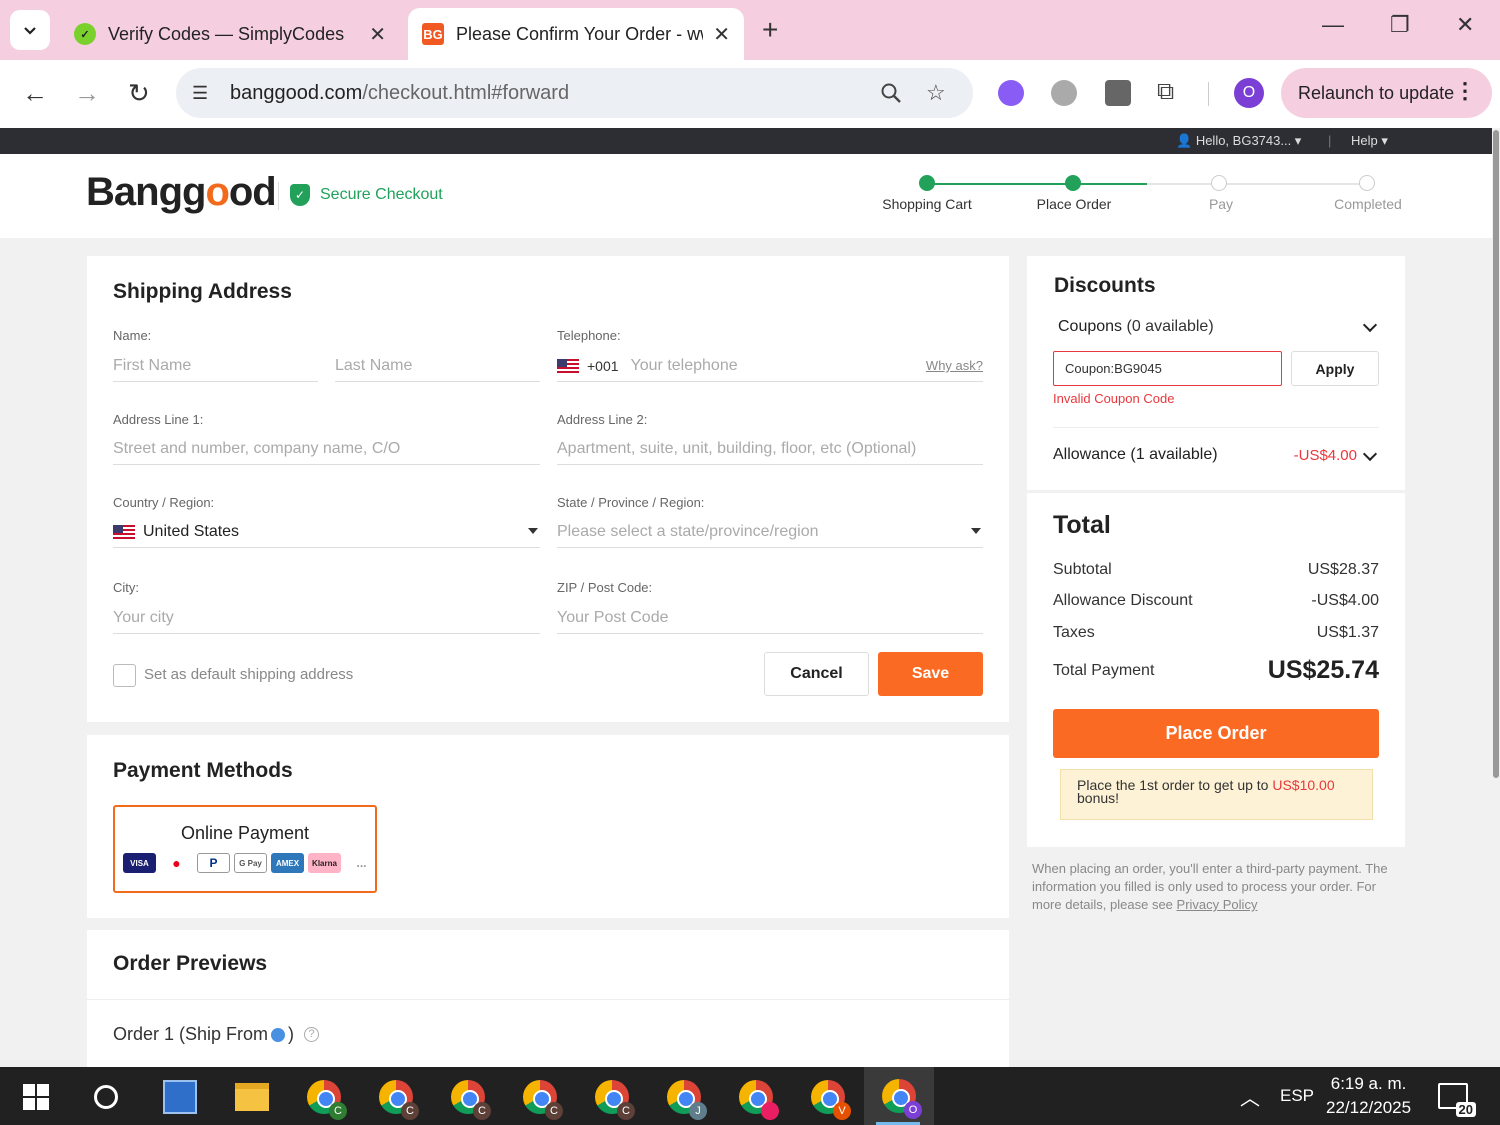  Describe the element at coordinates (326, 618) in the screenshot. I see `city-input: Your city` at that location.